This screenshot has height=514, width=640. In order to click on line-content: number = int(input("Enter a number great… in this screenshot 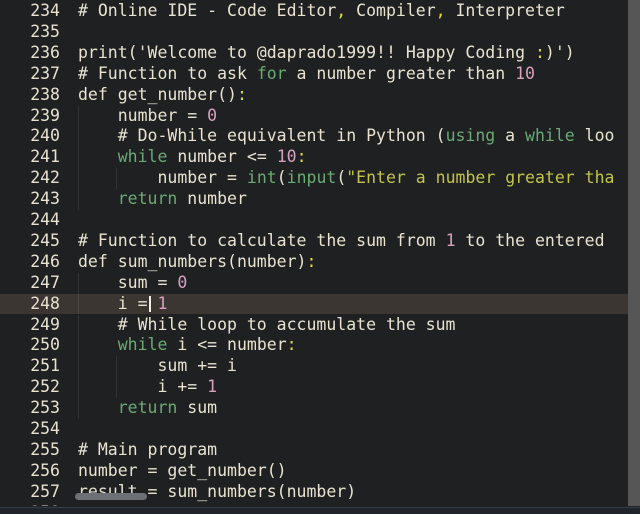, I will do `click(346, 178)`.